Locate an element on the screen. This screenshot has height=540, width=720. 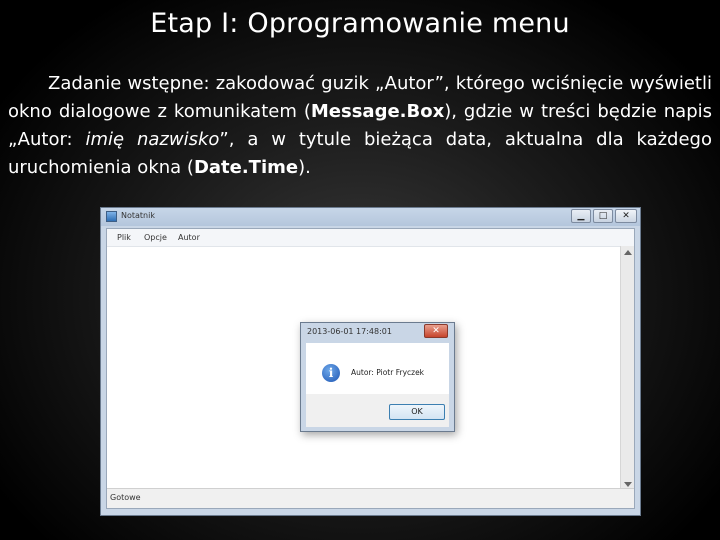
menu-item-plik: Plik is located at coordinates (124, 237).